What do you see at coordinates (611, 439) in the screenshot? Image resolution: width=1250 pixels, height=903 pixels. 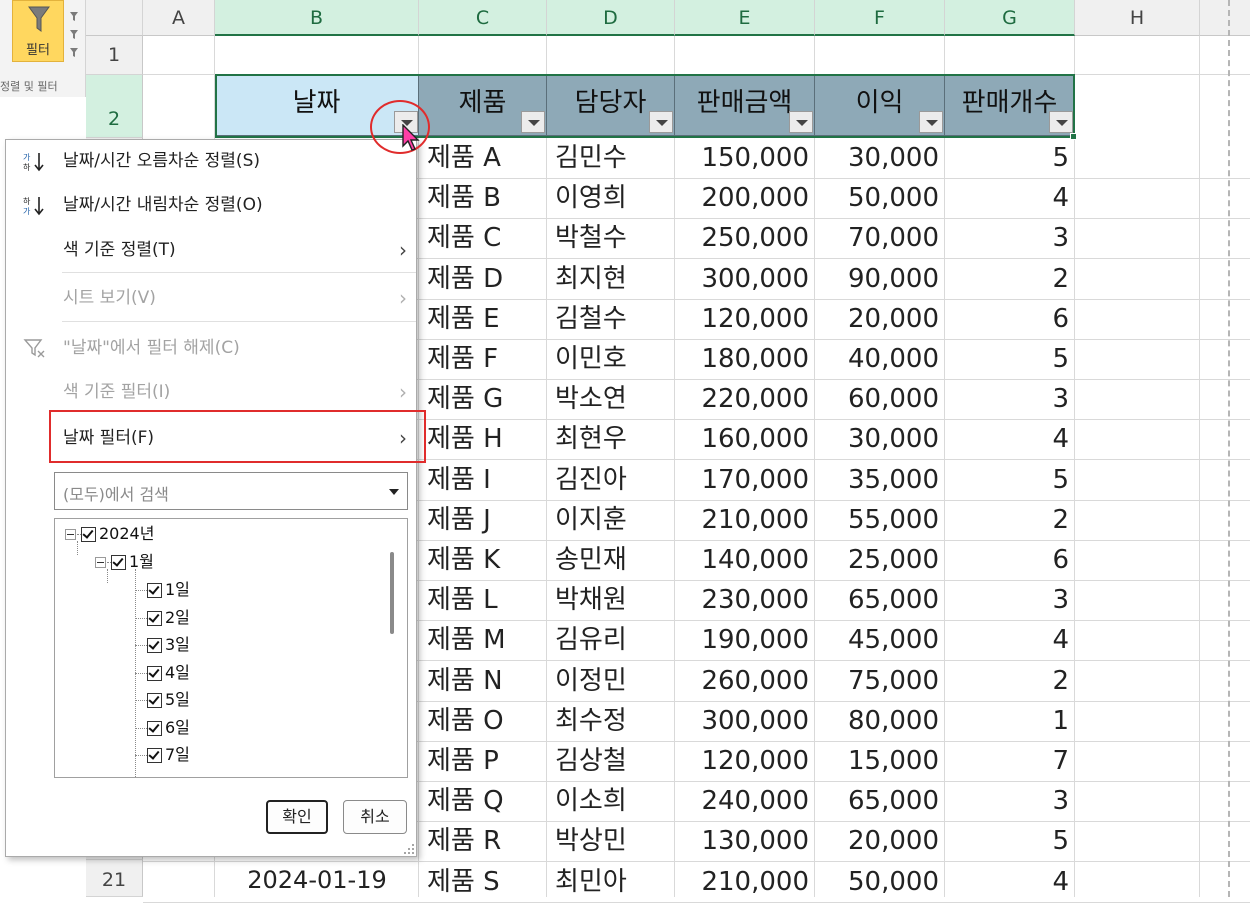 I see `table-cell: 최현우` at bounding box center [611, 439].